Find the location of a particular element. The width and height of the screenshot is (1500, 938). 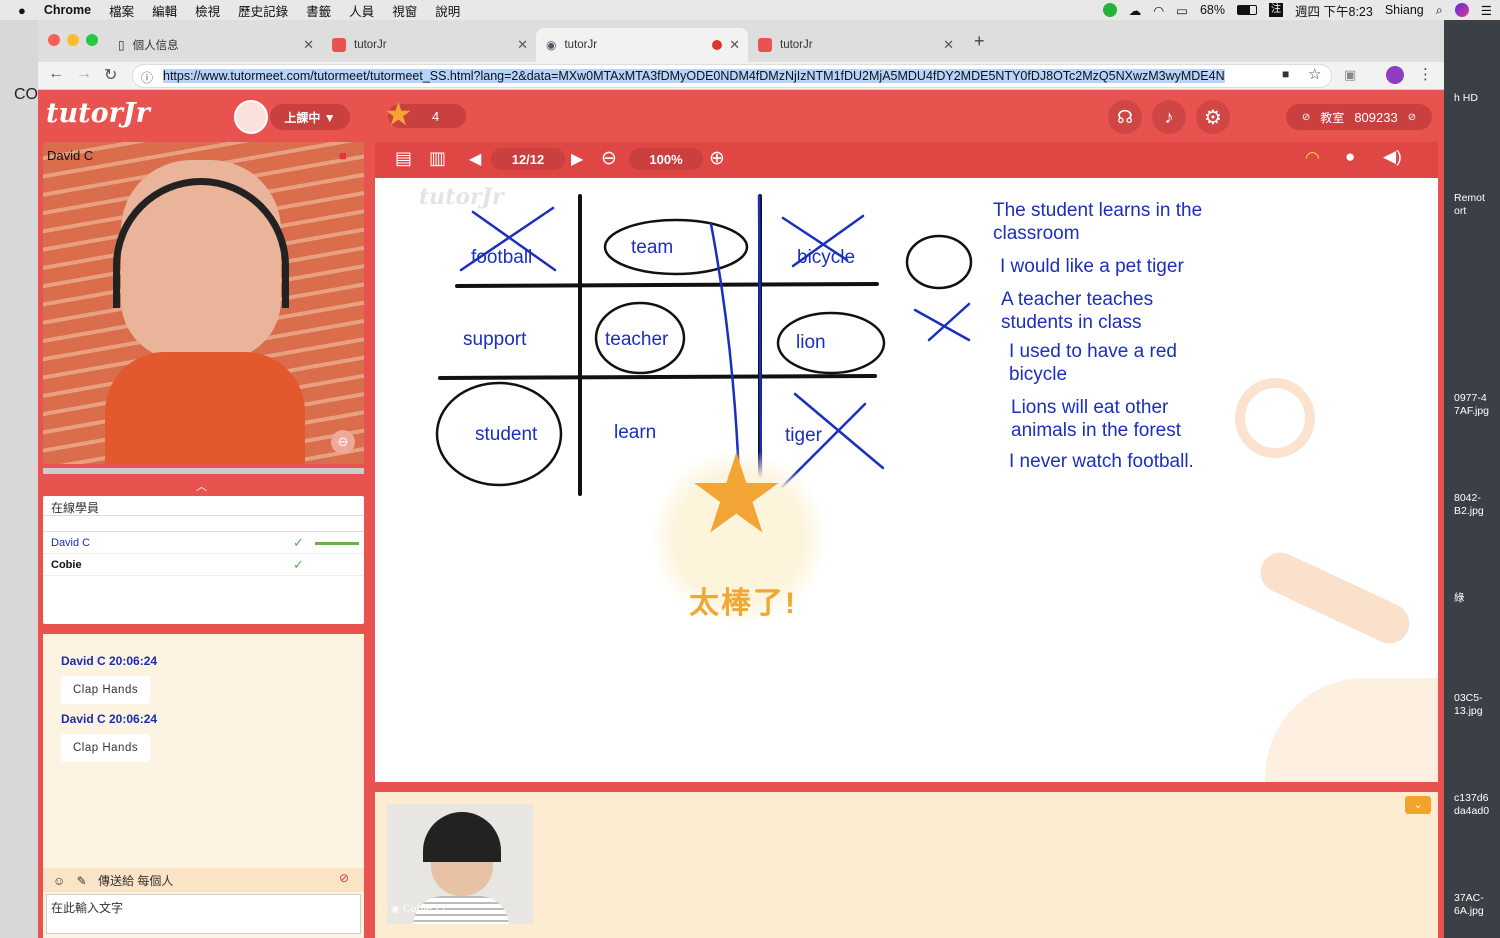

camera-icon: ■ is located at coordinates (1285, 74).